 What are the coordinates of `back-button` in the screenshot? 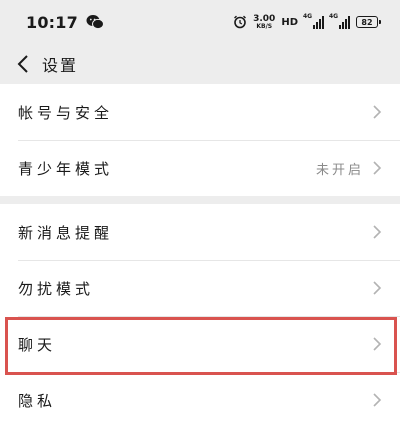 It's located at (23, 64).